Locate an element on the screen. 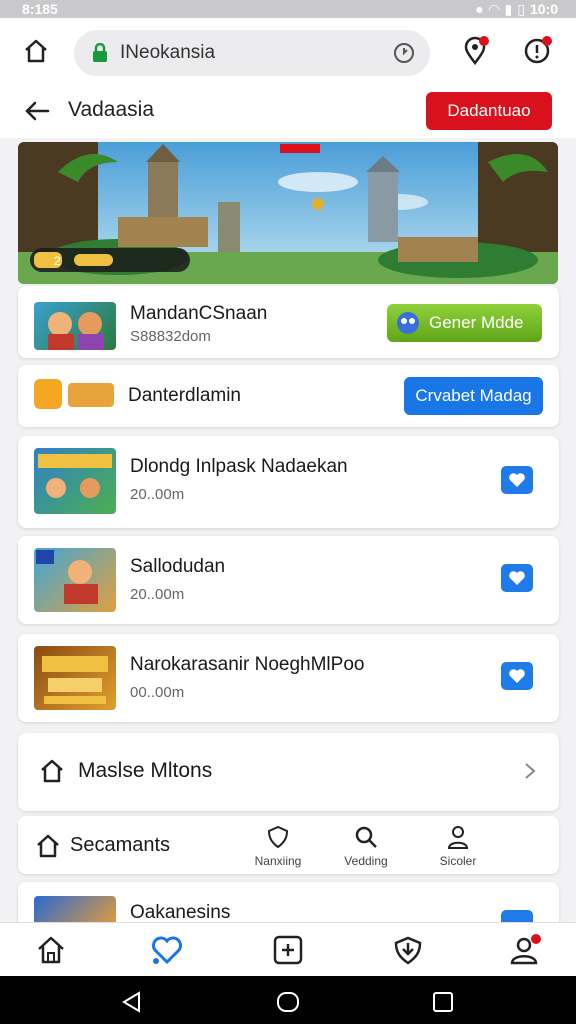  list-item: Sallodudan 20..00m is located at coordinates (288, 580).